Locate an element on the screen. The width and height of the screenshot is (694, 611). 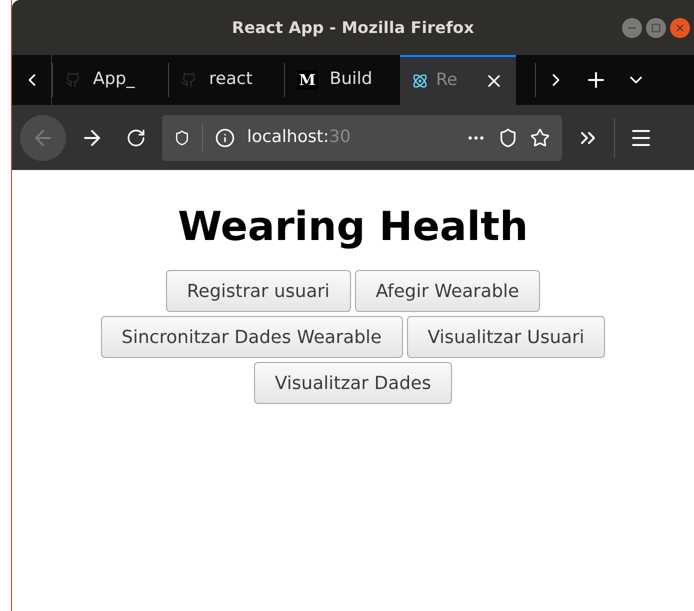
close-button is located at coordinates (680, 28).